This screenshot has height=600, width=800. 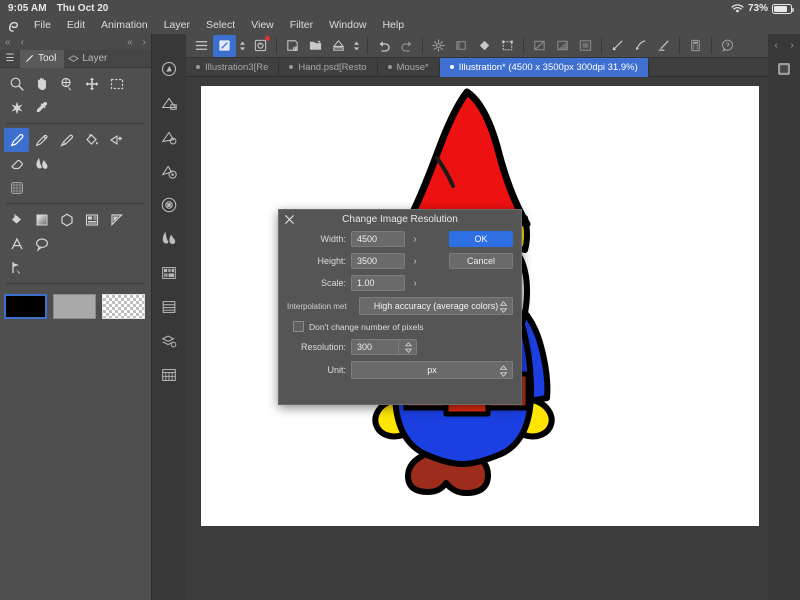 I want to click on menu-item-file: File, so click(x=42, y=25).